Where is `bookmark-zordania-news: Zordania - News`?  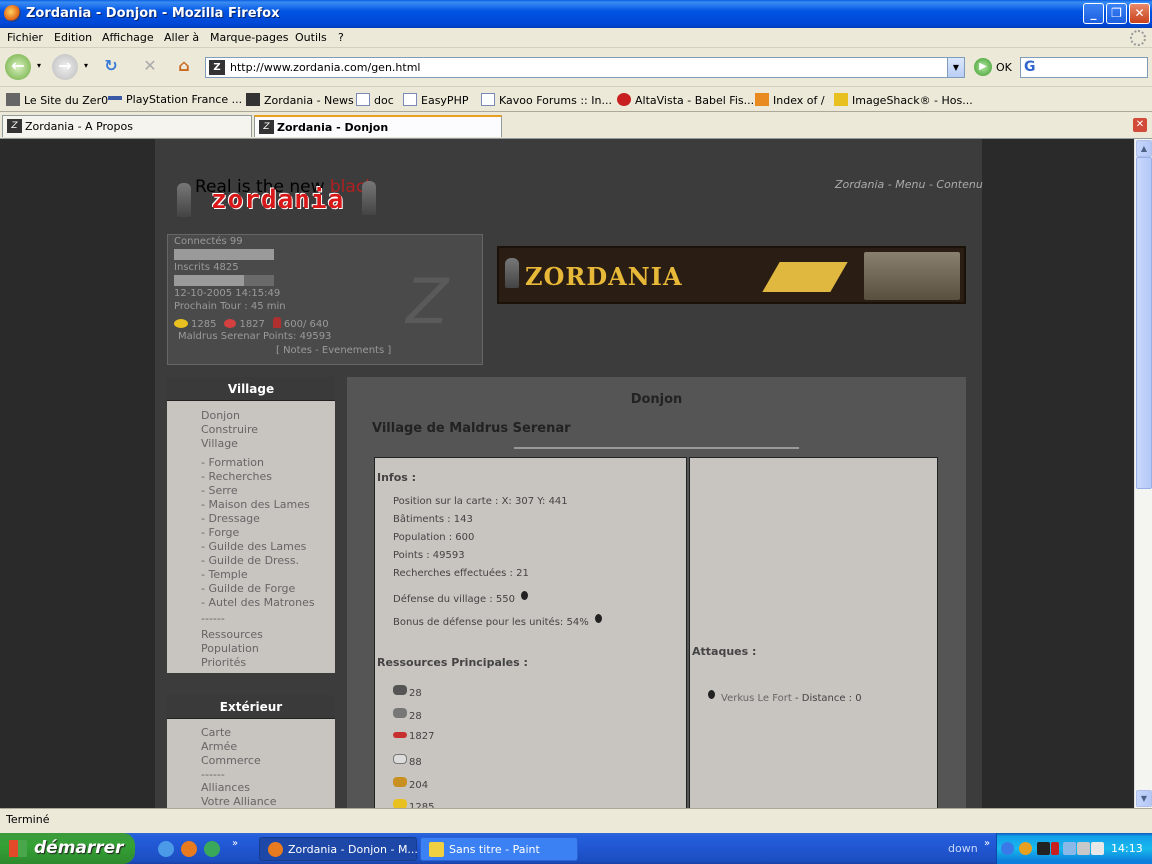
bookmark-zordania-news: Zordania - News is located at coordinates (300, 100).